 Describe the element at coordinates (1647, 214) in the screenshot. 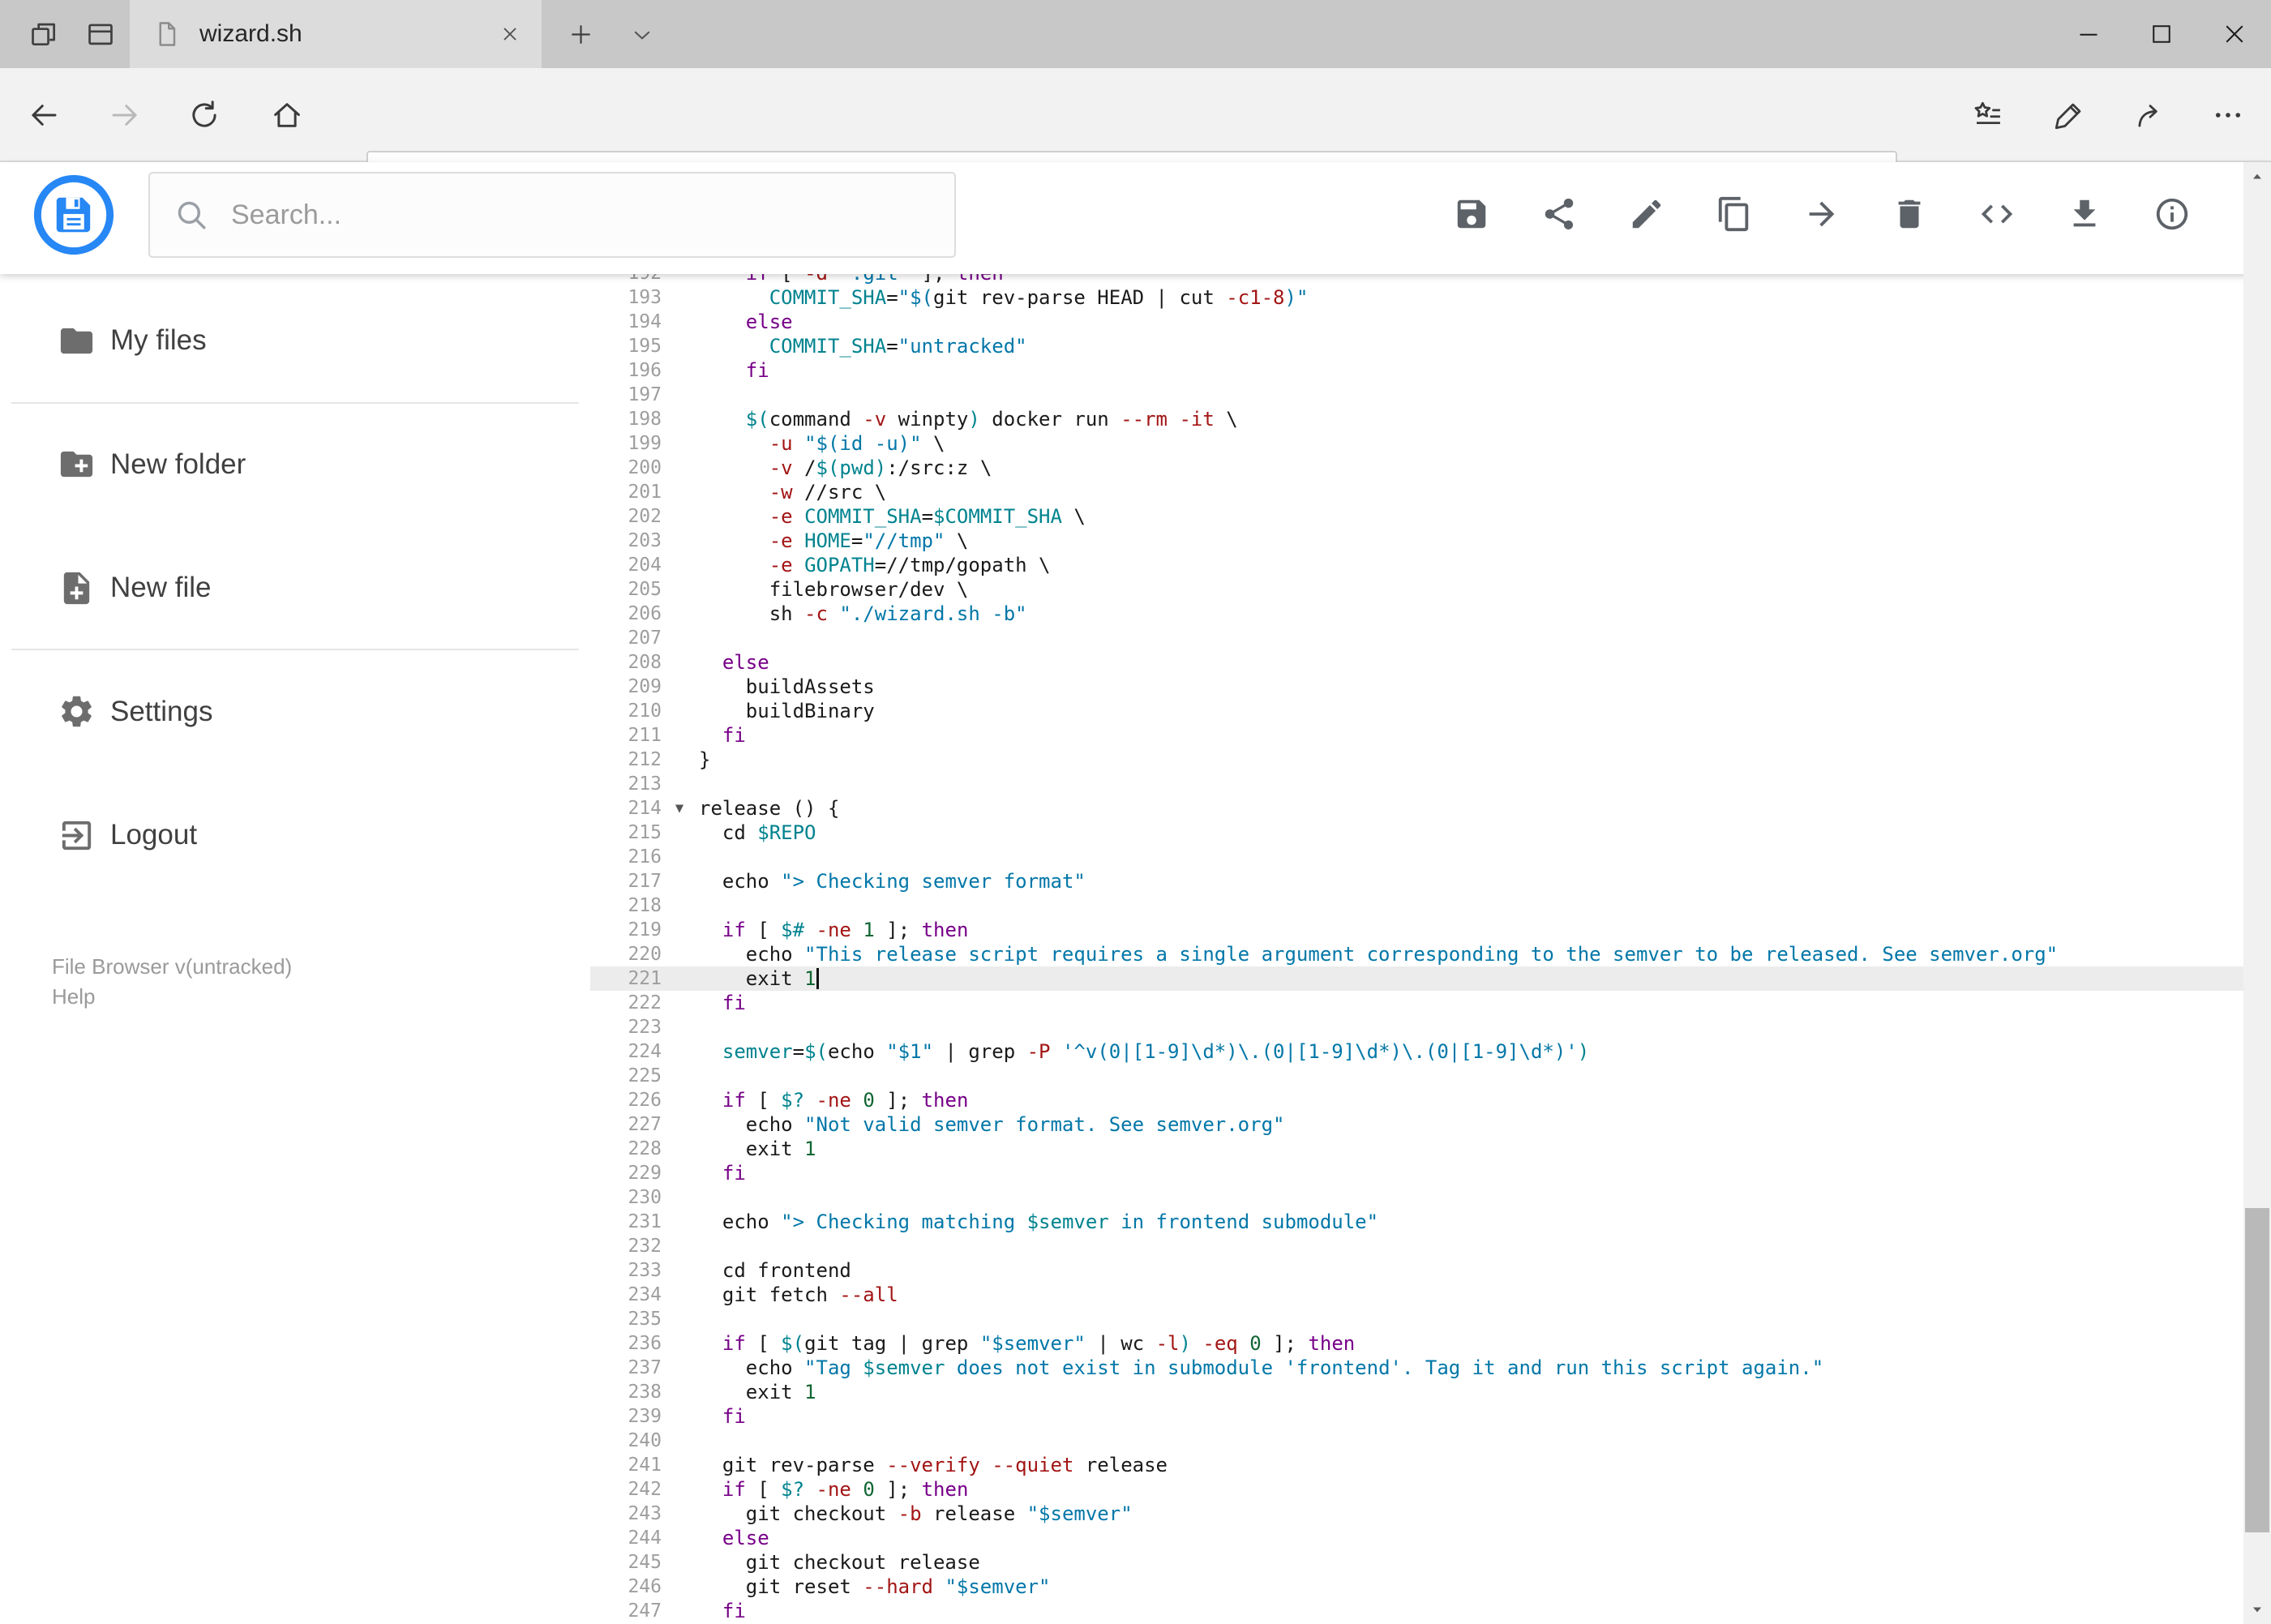

I see `rename-button` at that location.